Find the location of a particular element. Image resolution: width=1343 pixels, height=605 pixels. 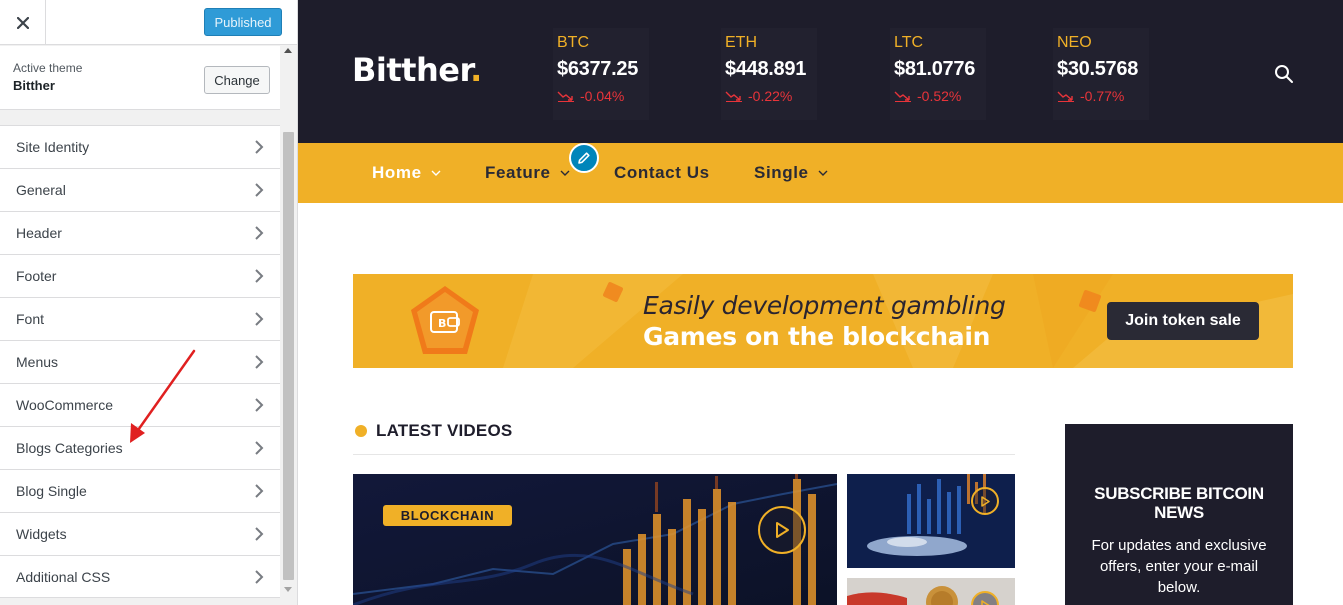

section-label: Widgets is located at coordinates (41, 534).